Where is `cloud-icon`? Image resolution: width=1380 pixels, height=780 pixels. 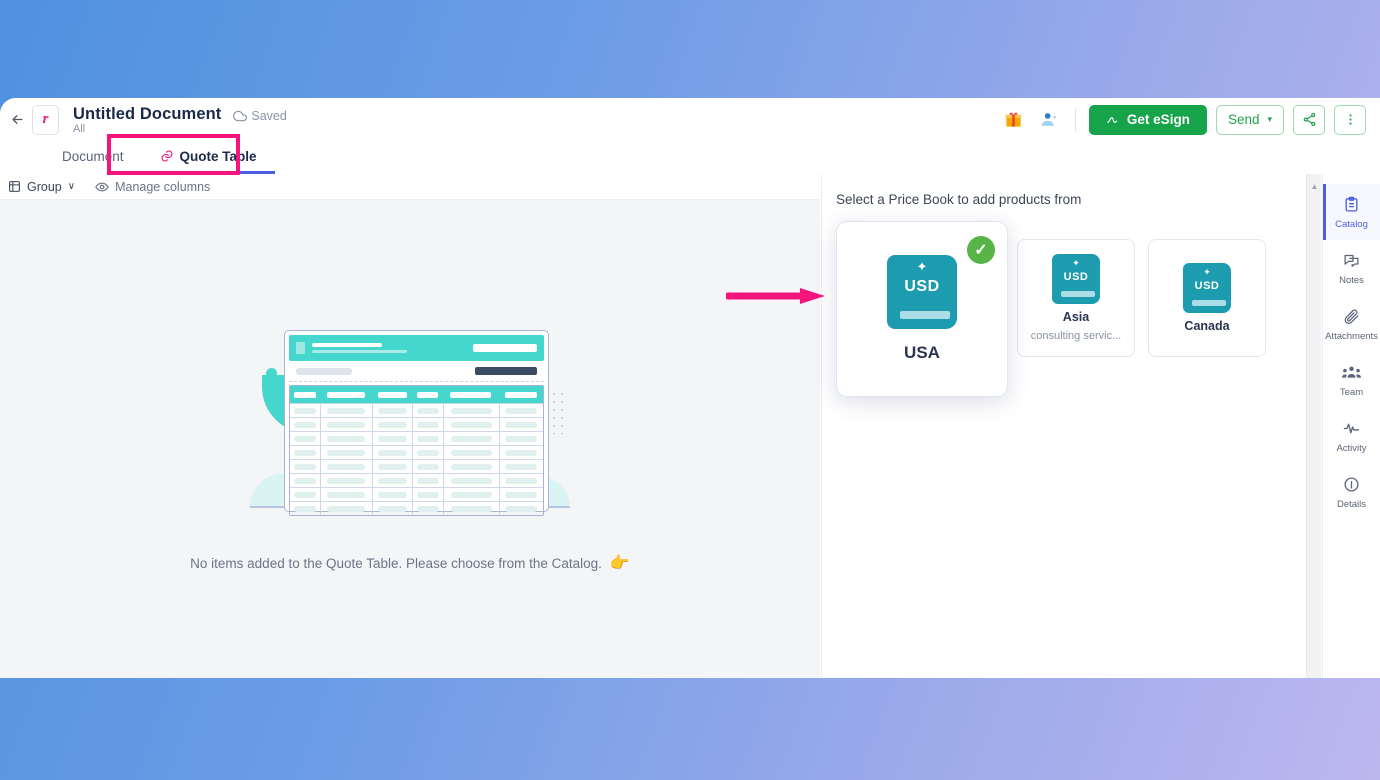
cloud-icon is located at coordinates (240, 115).